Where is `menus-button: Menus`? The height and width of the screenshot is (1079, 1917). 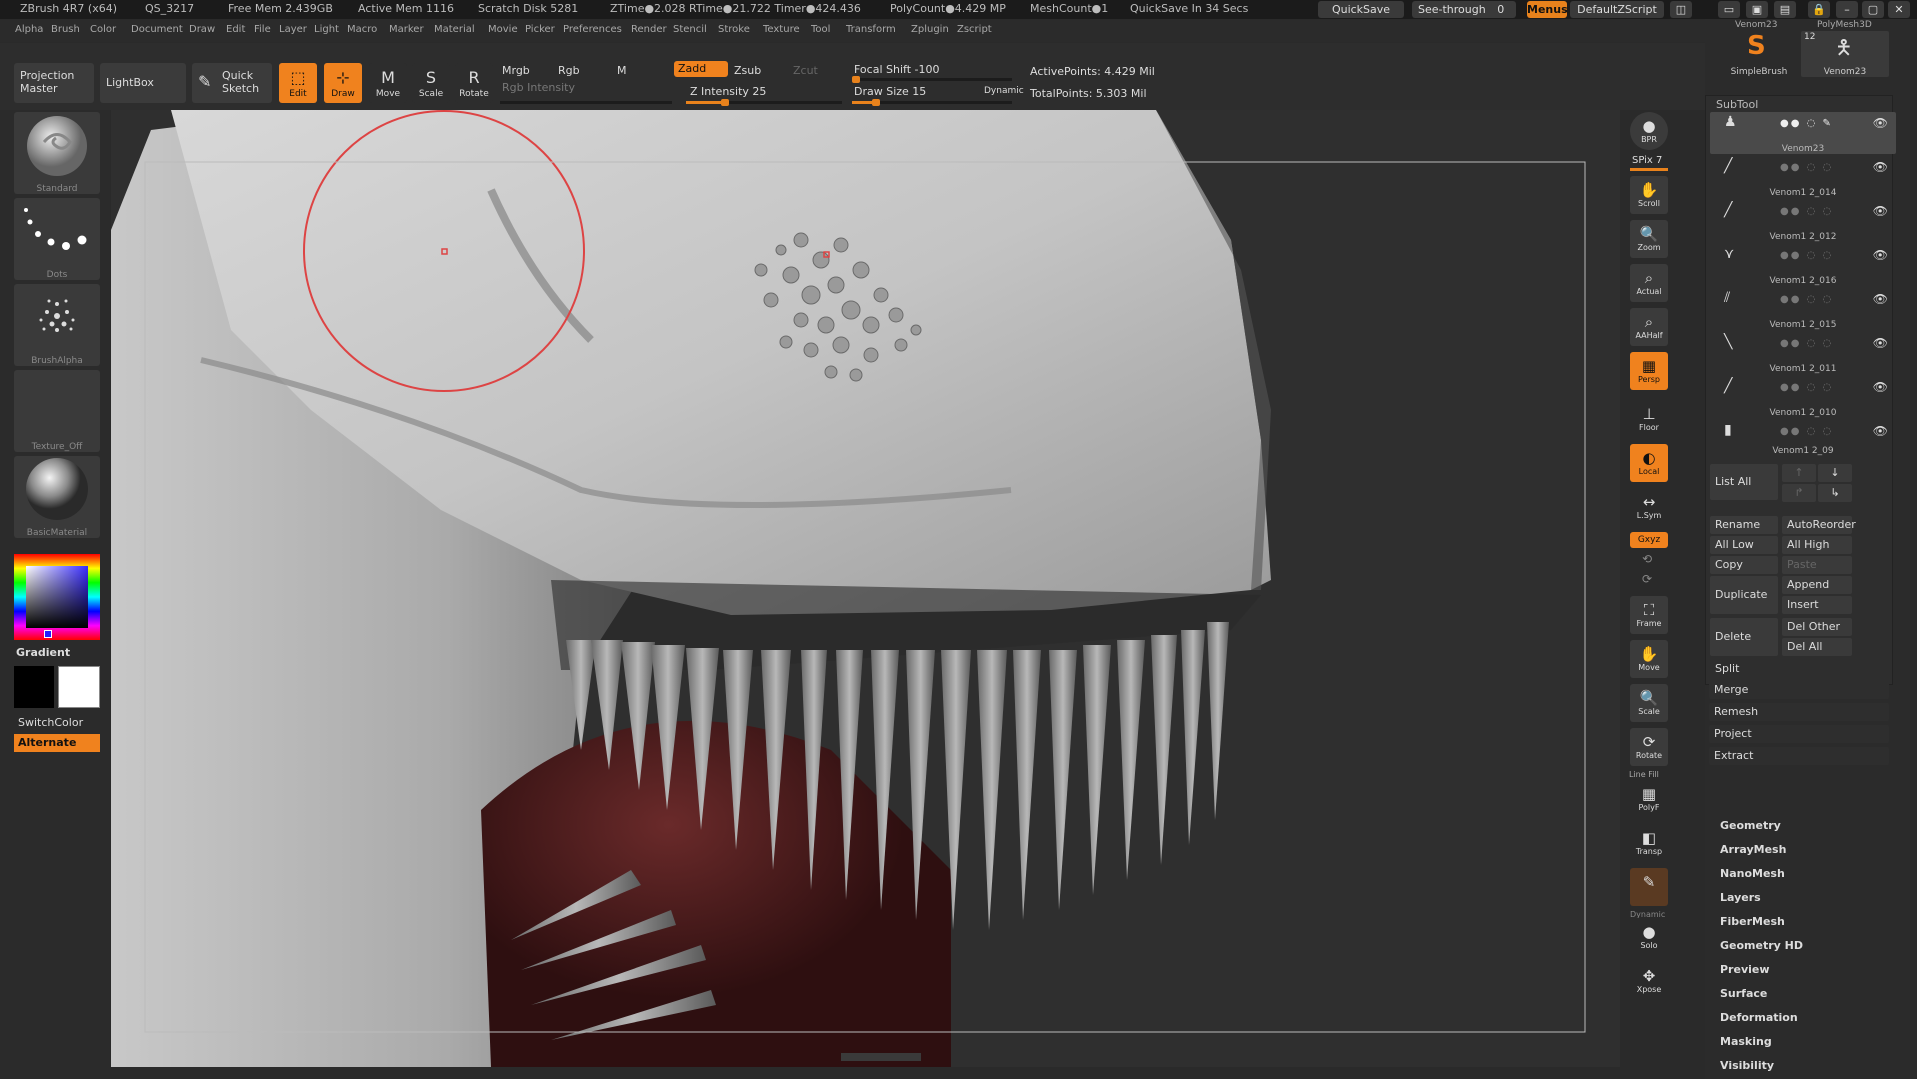
menus-button: Menus is located at coordinates (1547, 9).